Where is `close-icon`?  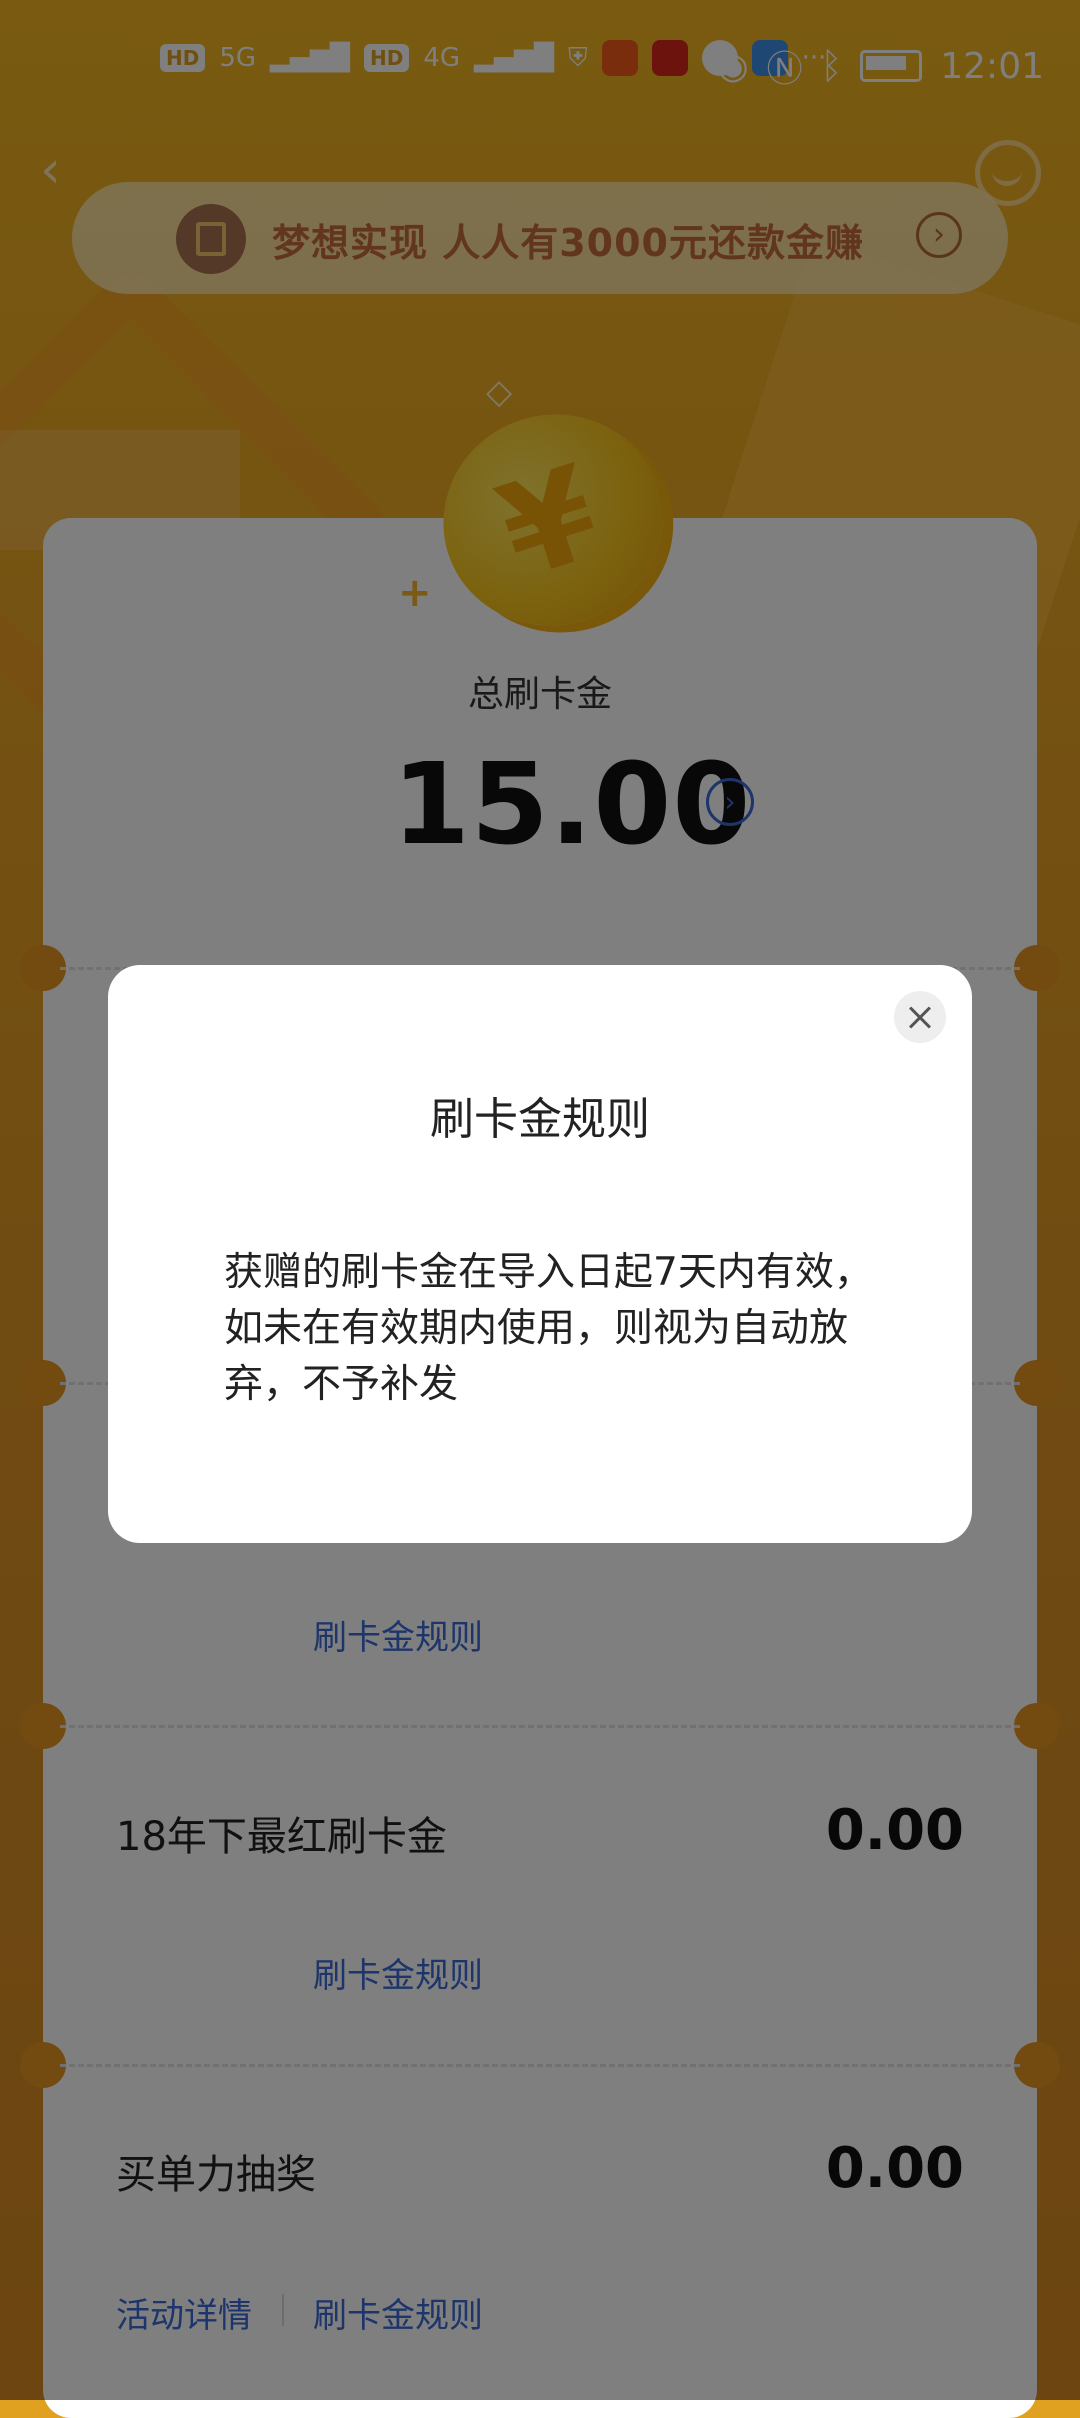
close-icon is located at coordinates (920, 1017).